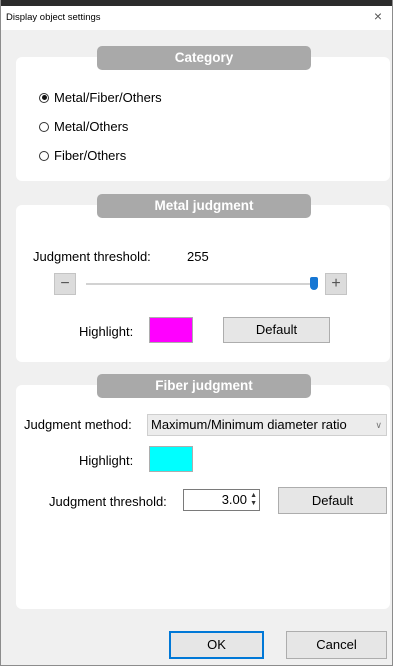  What do you see at coordinates (202, 284) in the screenshot?
I see `threshold-slider-track` at bounding box center [202, 284].